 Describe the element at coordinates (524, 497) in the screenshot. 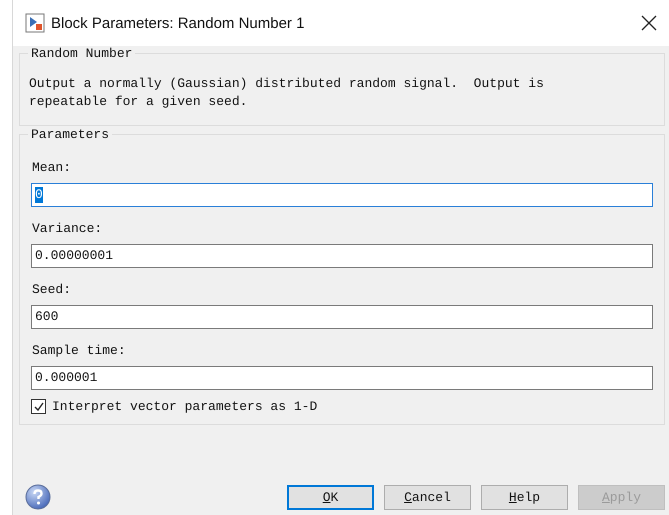

I see `dialog-button: Help` at that location.